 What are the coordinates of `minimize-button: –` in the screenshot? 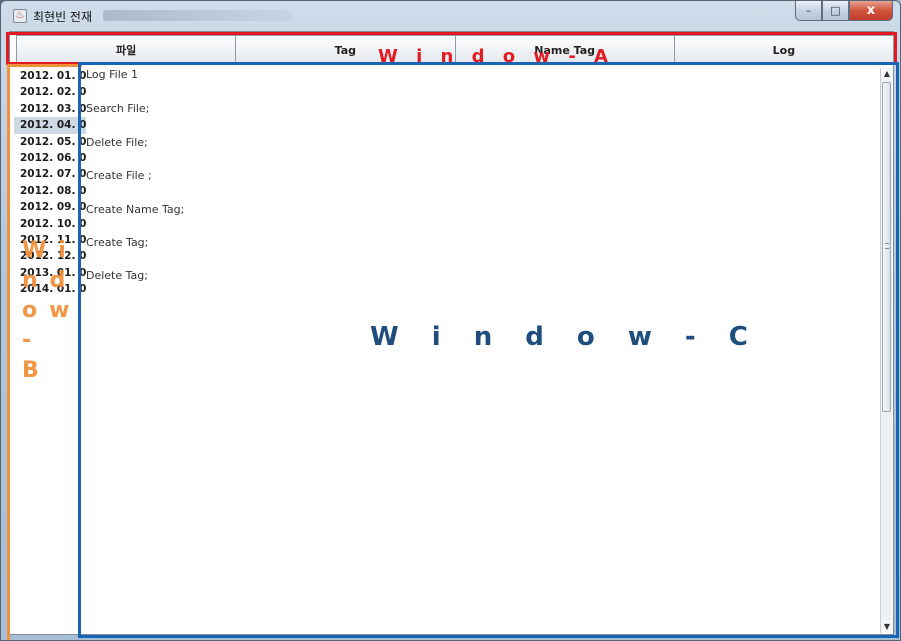 It's located at (808, 11).